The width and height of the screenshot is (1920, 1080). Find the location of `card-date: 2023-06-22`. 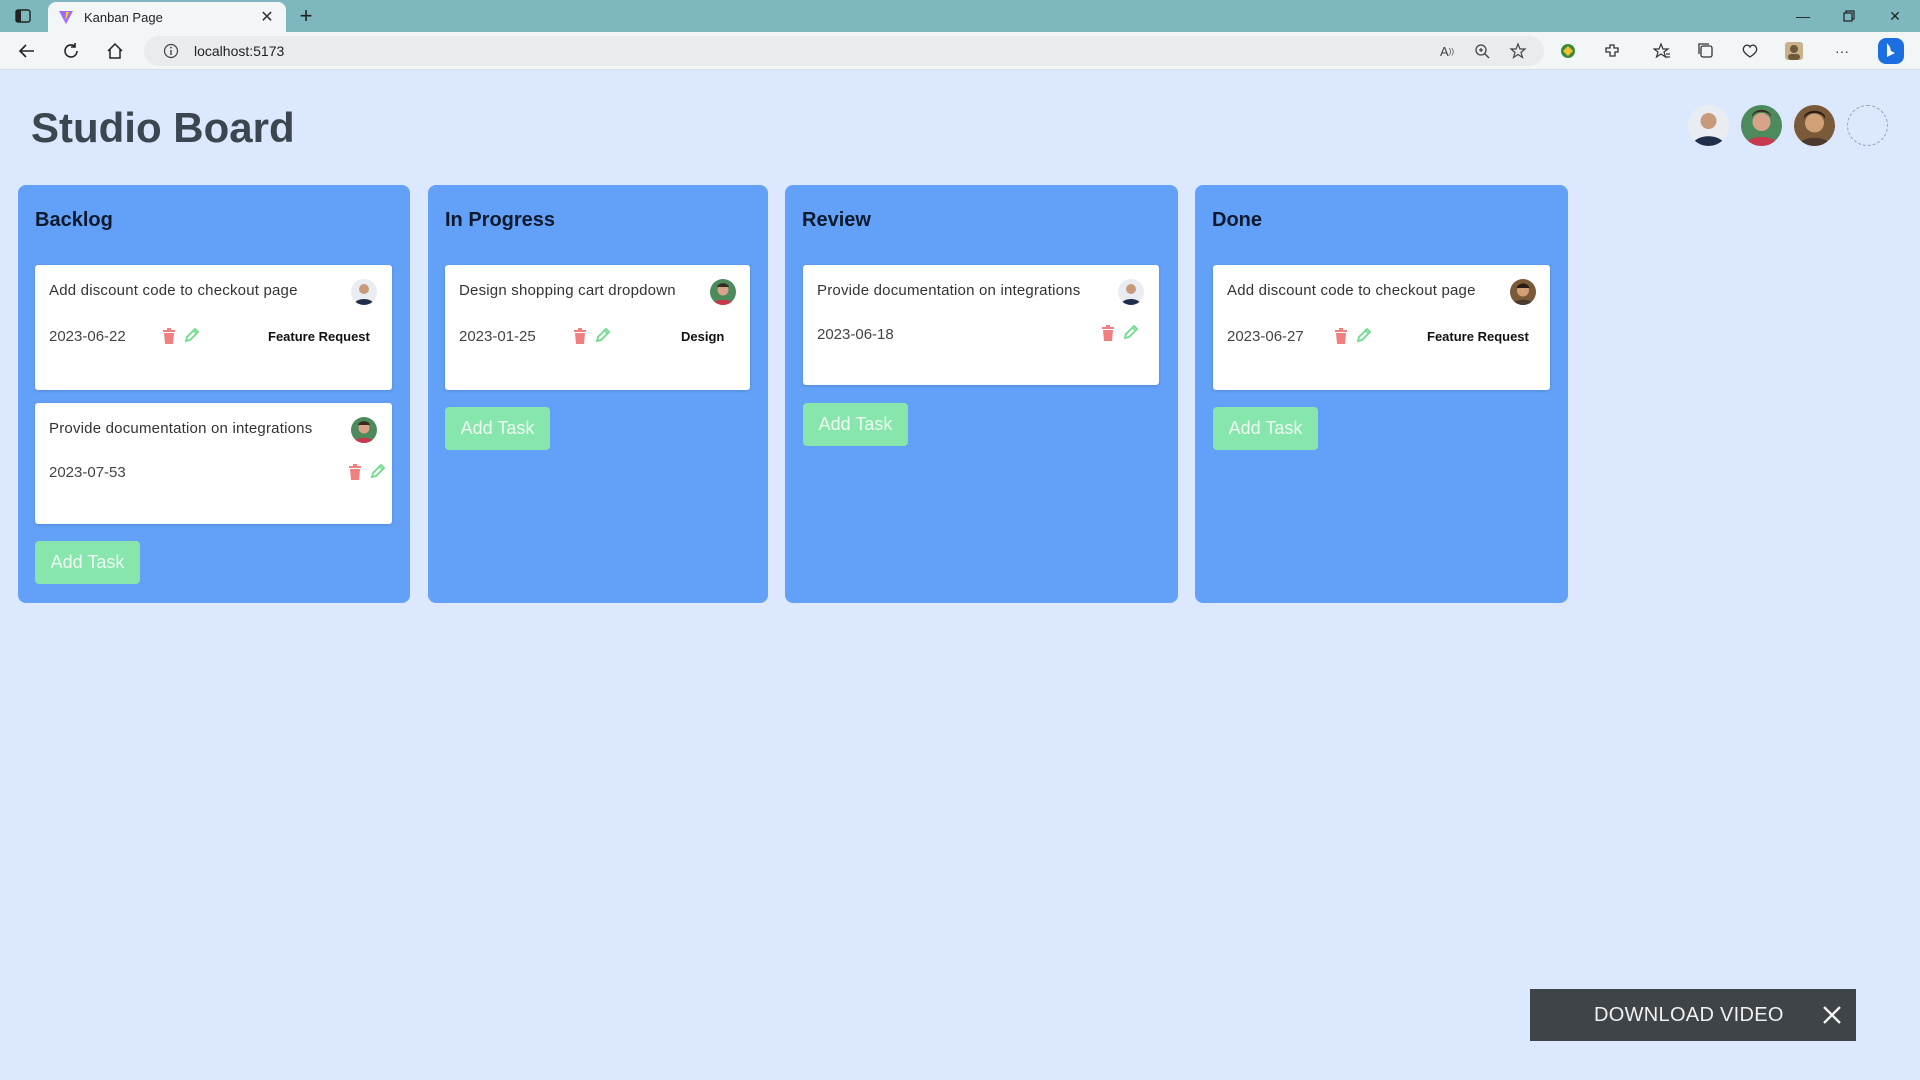

card-date: 2023-06-22 is located at coordinates (87, 336).